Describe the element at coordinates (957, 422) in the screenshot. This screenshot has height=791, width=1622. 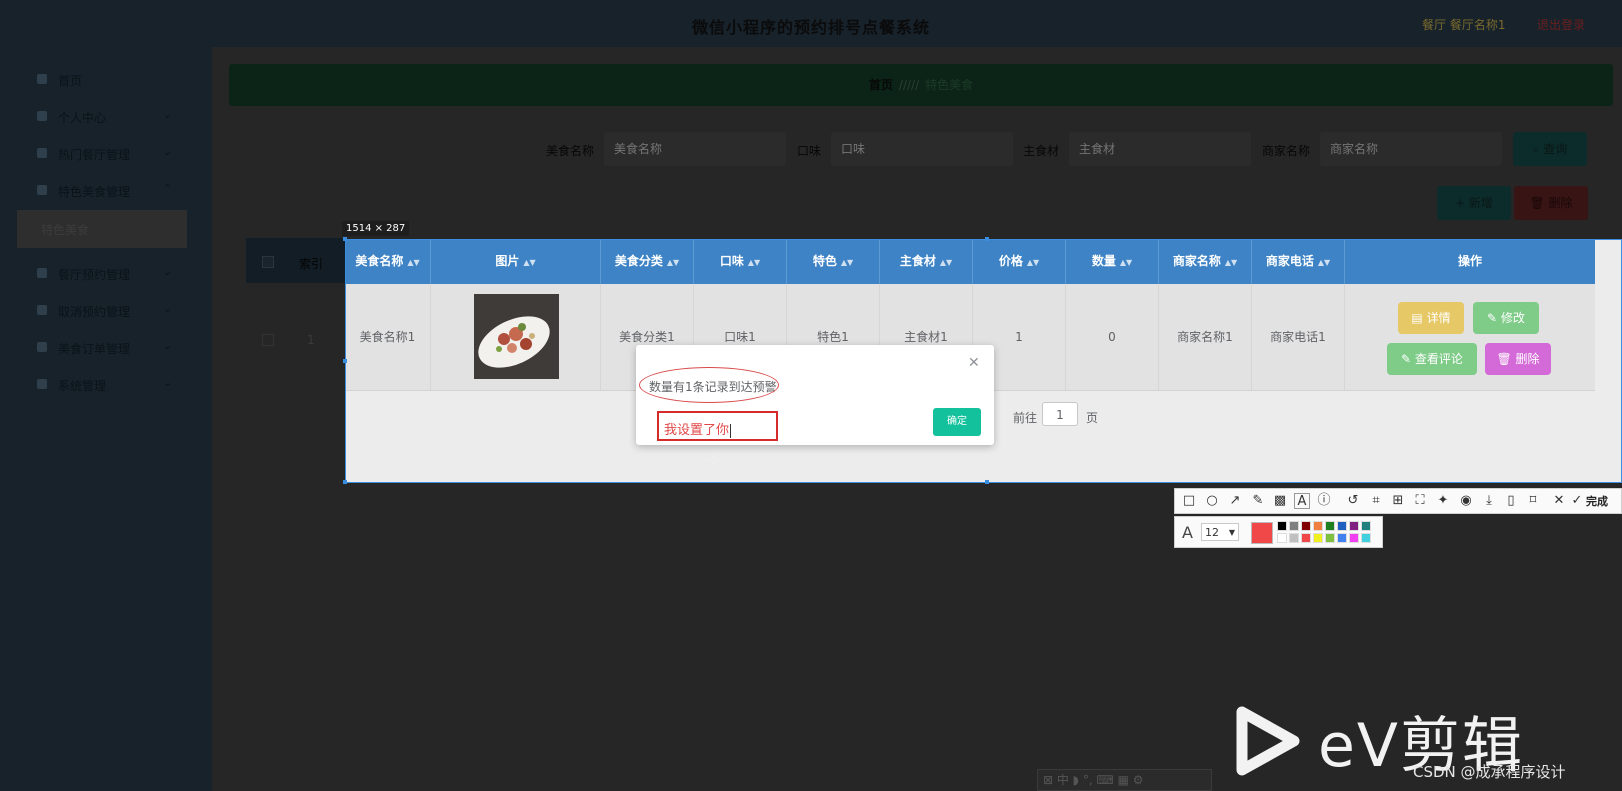
I see `confirm-button: 确定` at that location.